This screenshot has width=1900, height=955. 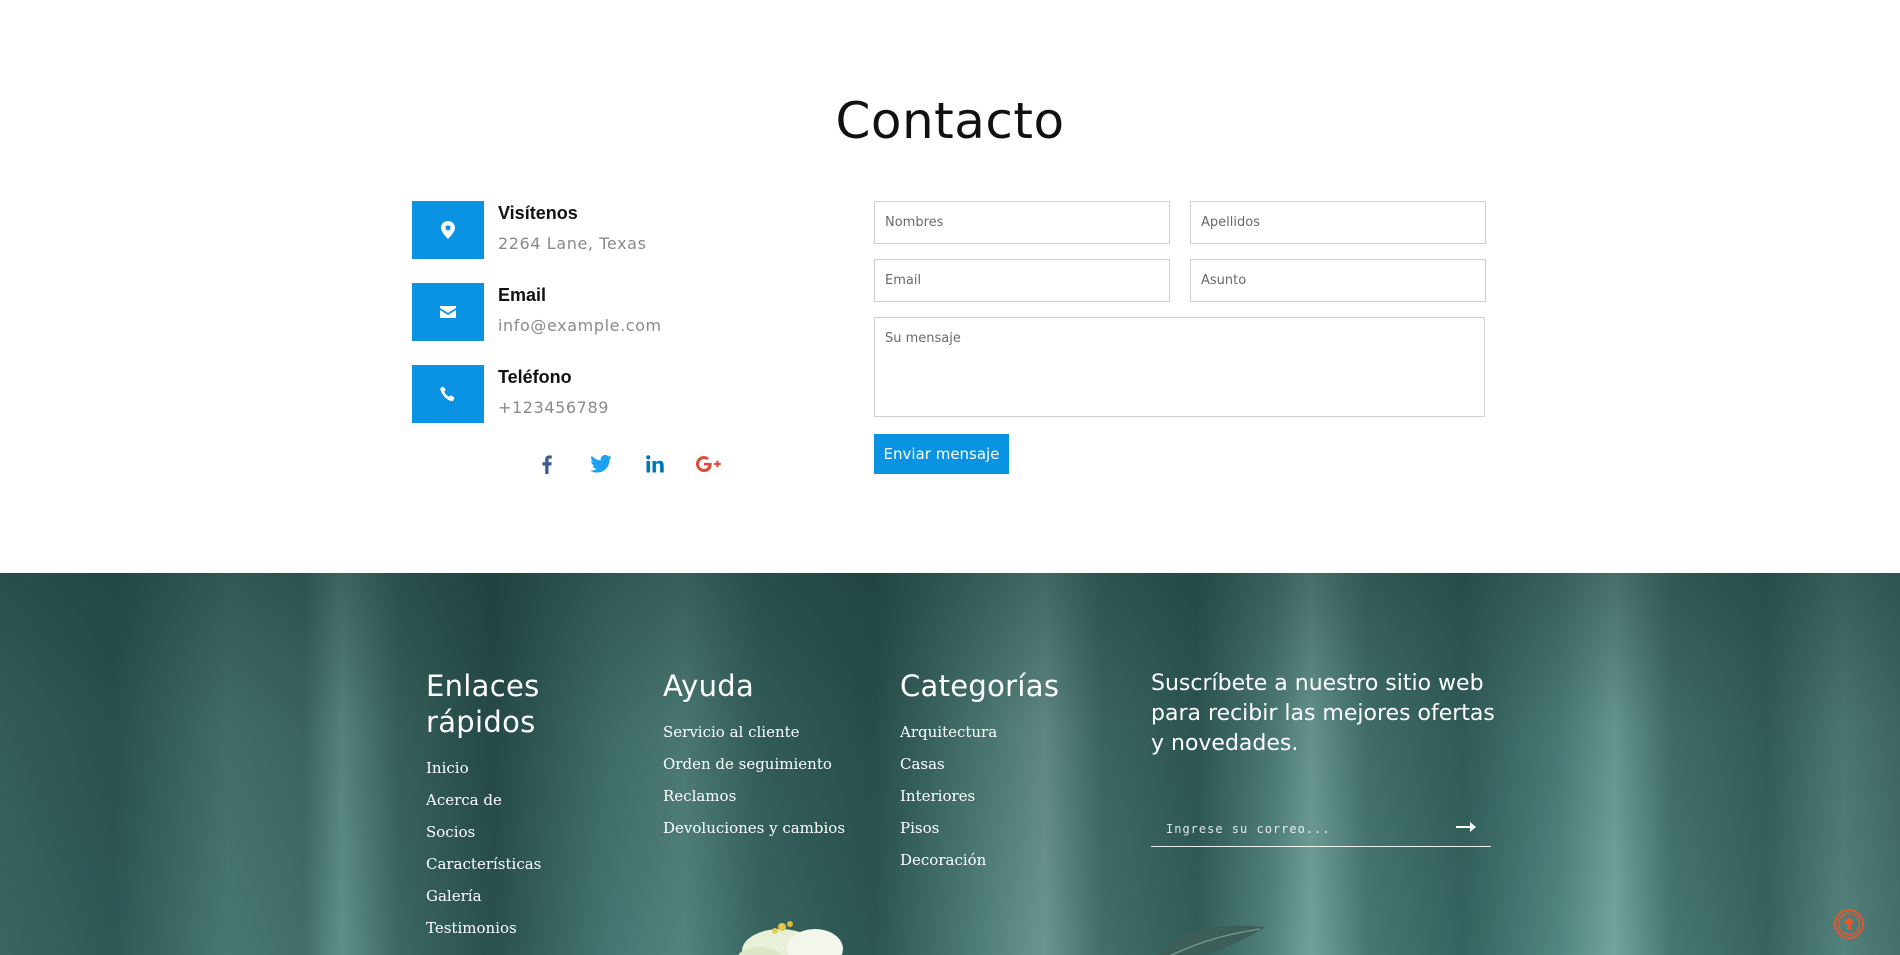 I want to click on help-title: Ayuda, so click(x=709, y=686).